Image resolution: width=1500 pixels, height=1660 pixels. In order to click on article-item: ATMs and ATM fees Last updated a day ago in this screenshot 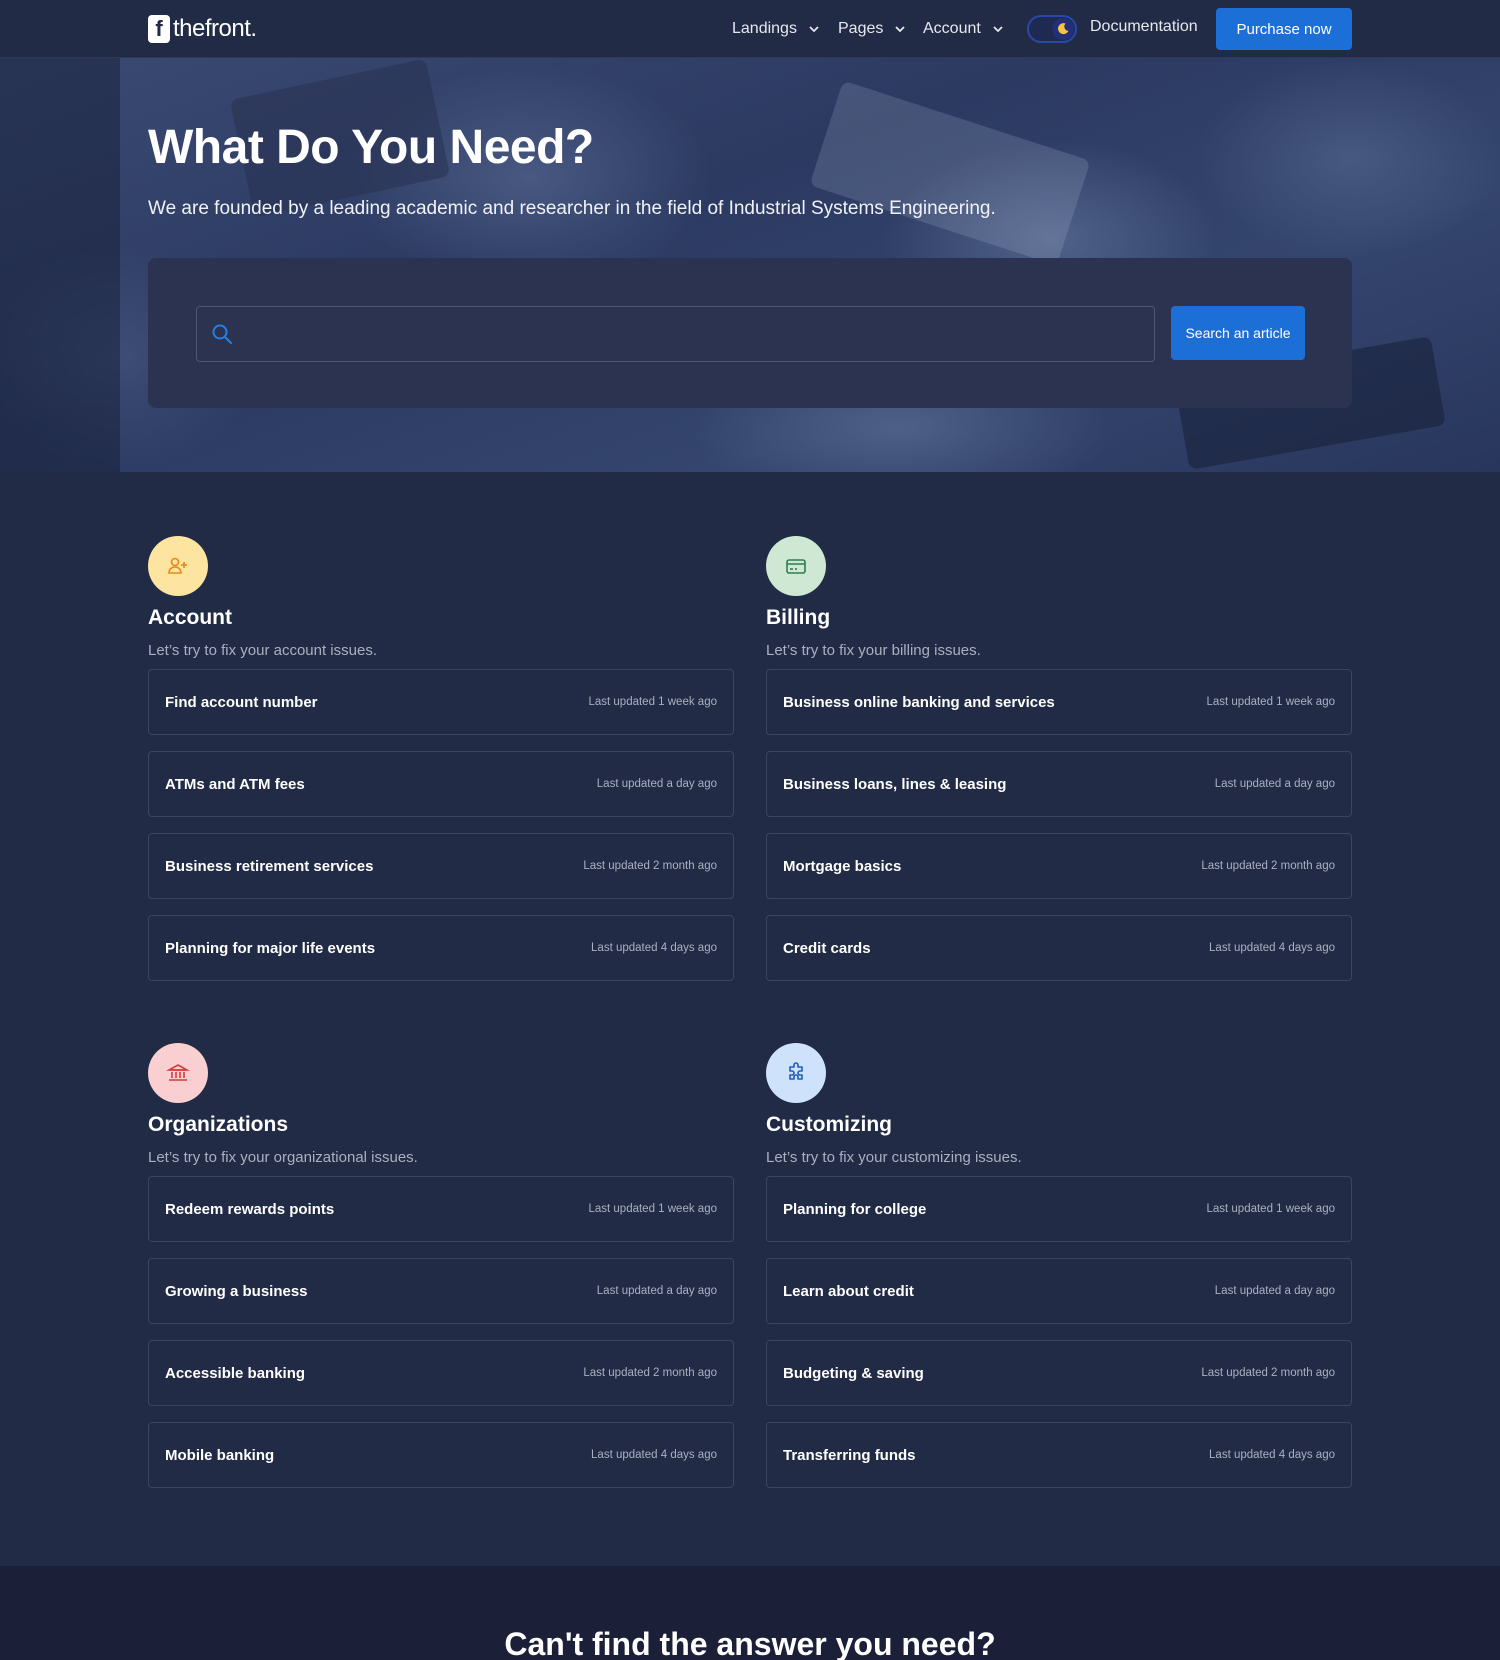, I will do `click(441, 784)`.